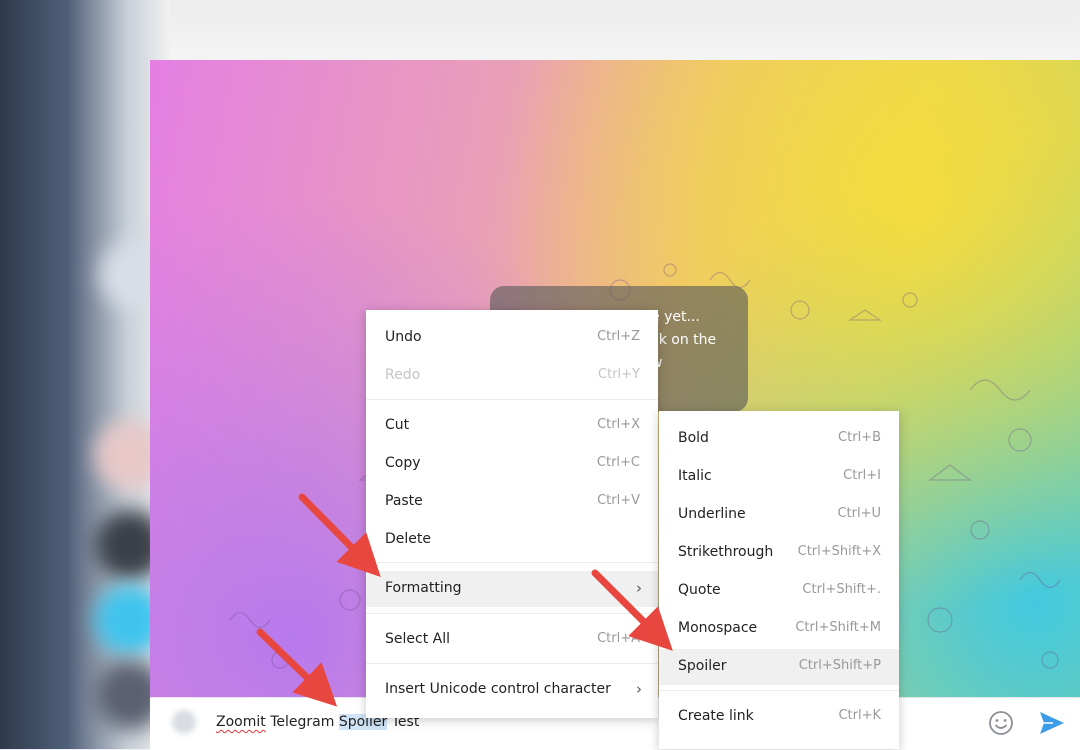  What do you see at coordinates (718, 628) in the screenshot?
I see `menu-item-label: Monospace` at bounding box center [718, 628].